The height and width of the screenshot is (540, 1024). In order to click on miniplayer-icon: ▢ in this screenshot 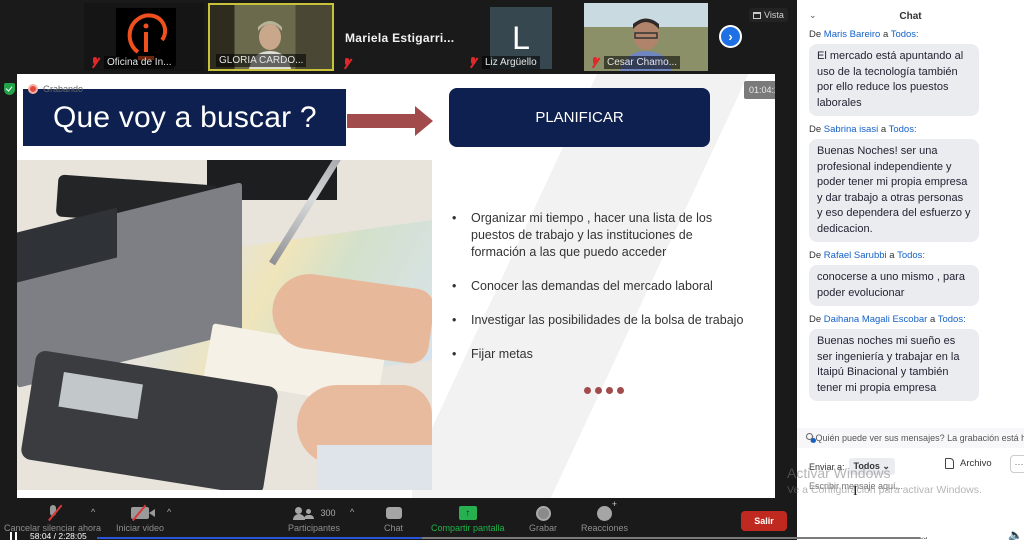, I will do `click(955, 534)`.